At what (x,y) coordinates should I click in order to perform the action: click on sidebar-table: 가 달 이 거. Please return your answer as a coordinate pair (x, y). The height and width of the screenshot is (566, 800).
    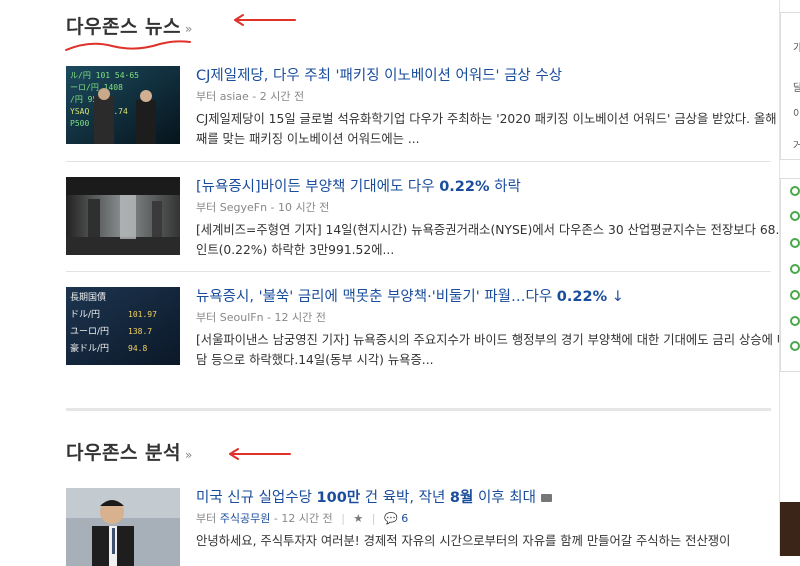
    Looking at the image, I should click on (790, 86).